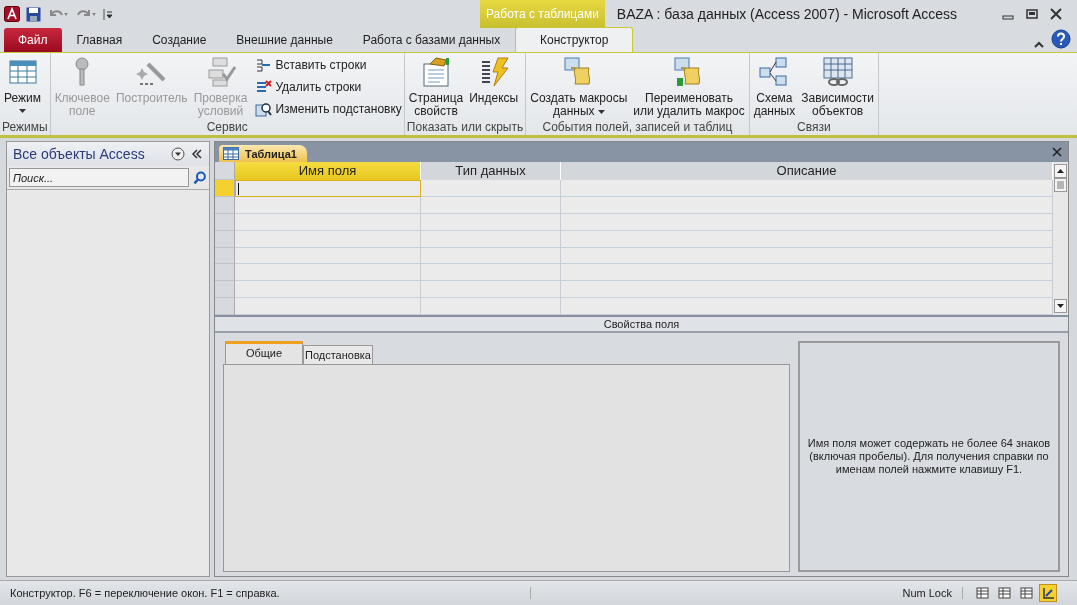  I want to click on file-tab: Файл, so click(33, 40).